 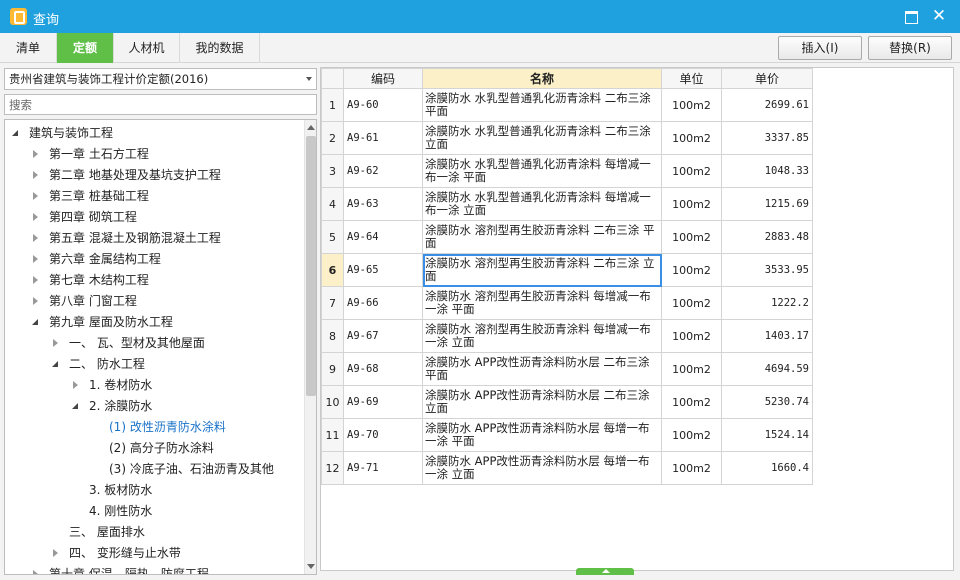 What do you see at coordinates (311, 127) in the screenshot?
I see `scroll-up-icon` at bounding box center [311, 127].